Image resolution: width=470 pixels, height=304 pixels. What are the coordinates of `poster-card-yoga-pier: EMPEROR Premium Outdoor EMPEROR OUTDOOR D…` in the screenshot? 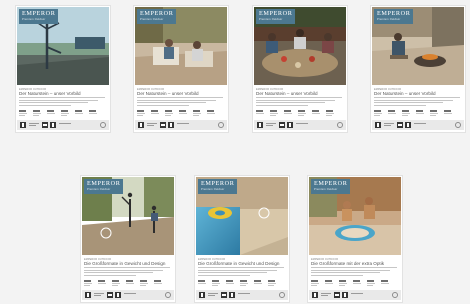 It's located at (63, 69).